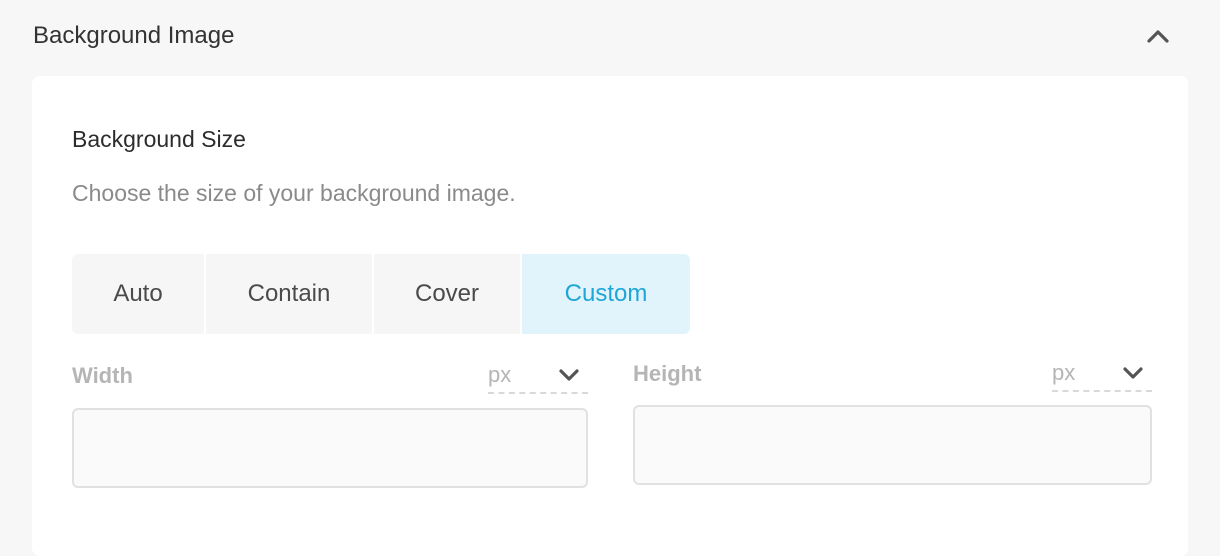  Describe the element at coordinates (667, 373) in the screenshot. I see `height-label: Height` at that location.